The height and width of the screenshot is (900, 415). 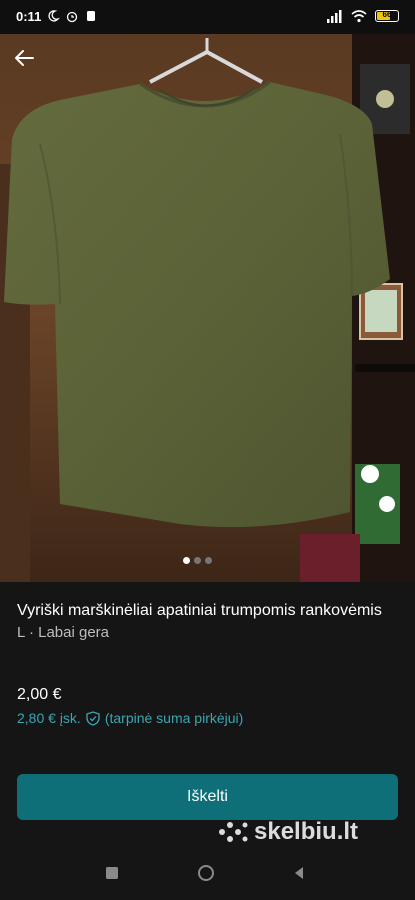 I want to click on status-right-icons: 66, so click(x=363, y=16).